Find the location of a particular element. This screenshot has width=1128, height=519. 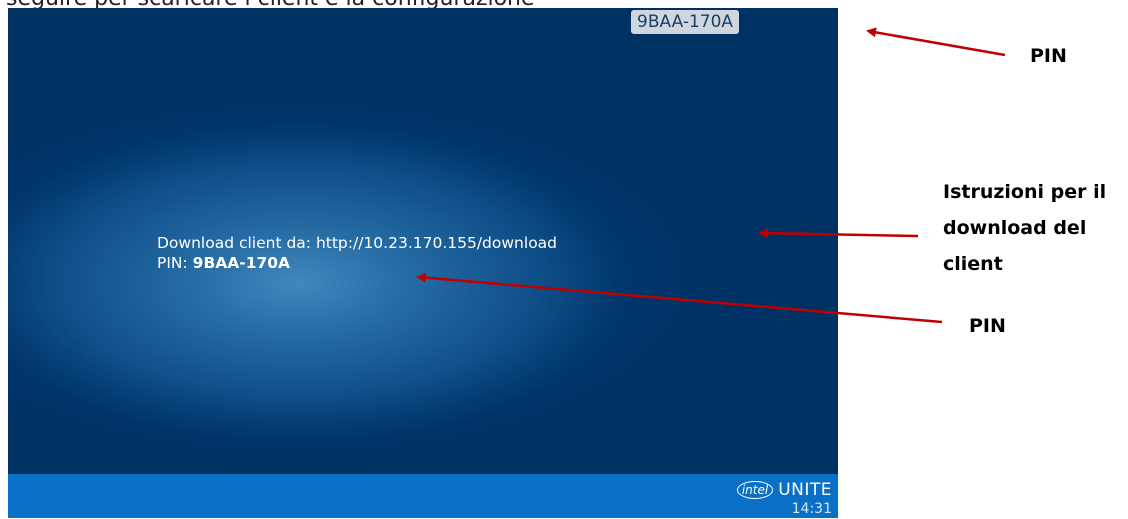

footer-bar: intel UNITE 14:31 is located at coordinates (423, 496).